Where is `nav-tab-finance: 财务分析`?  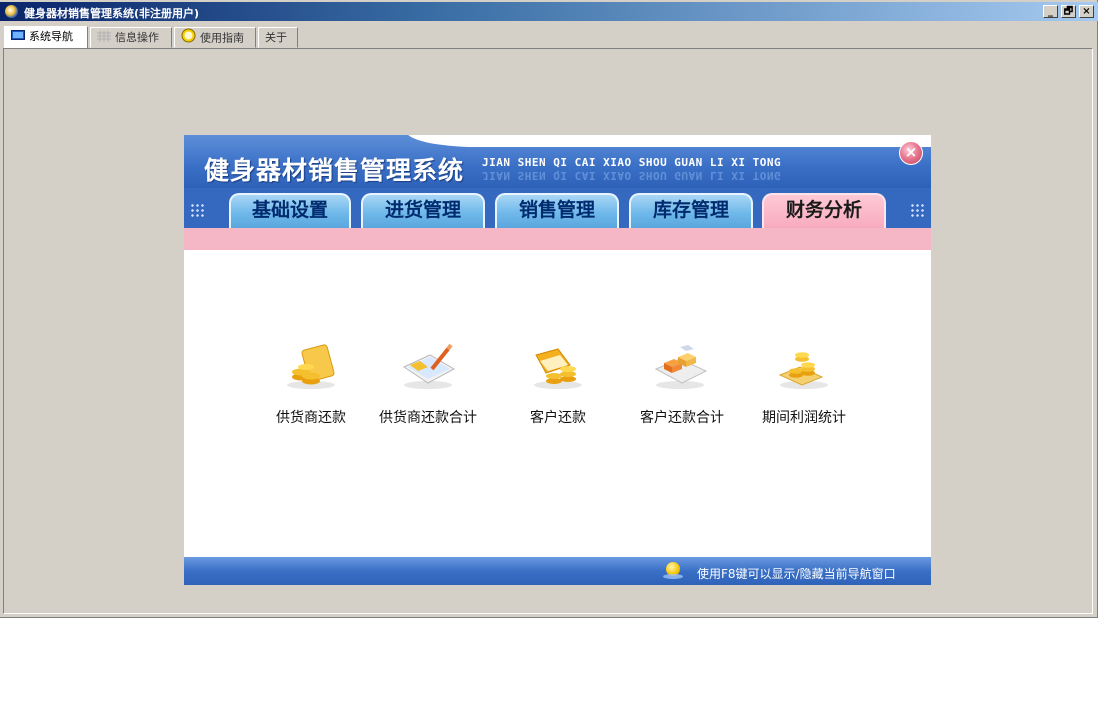
nav-tab-finance: 财务分析 is located at coordinates (824, 212).